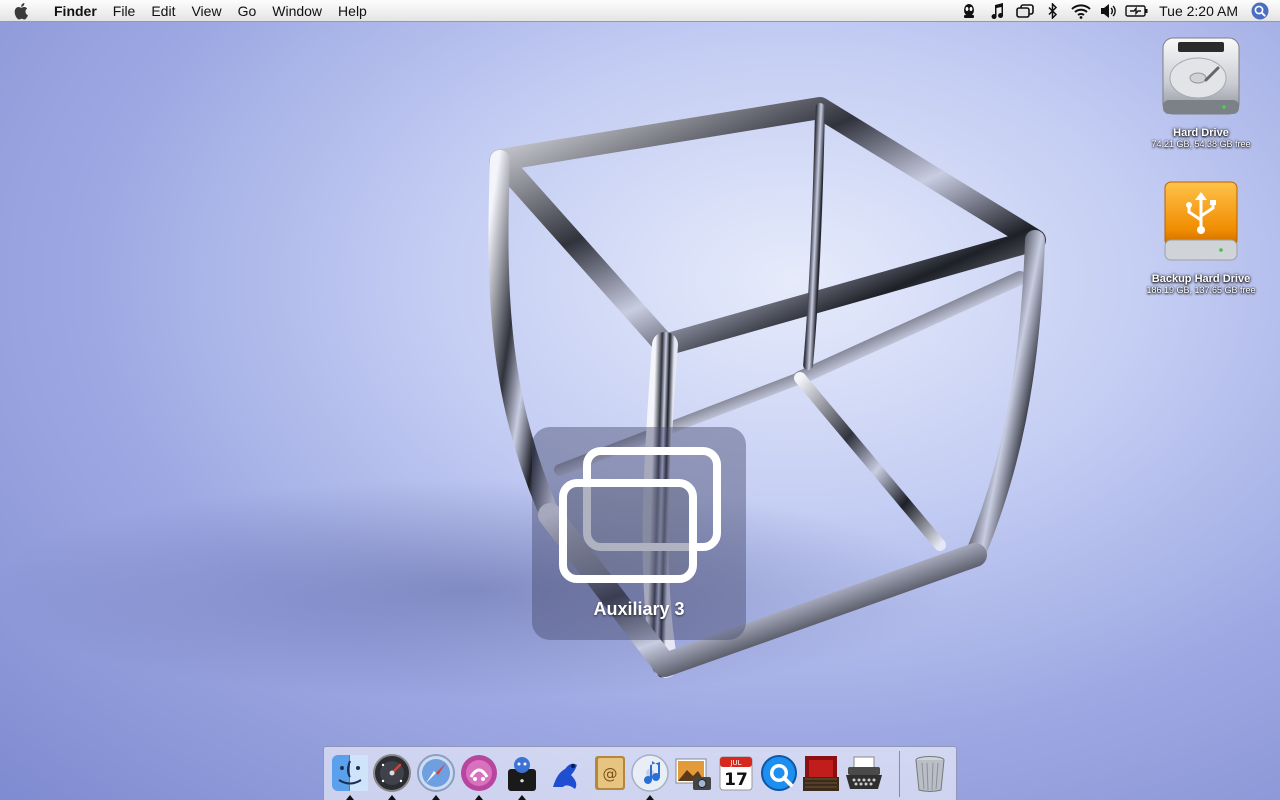 The image size is (1280, 800). Describe the element at coordinates (899, 774) in the screenshot. I see `dock-separator` at that location.